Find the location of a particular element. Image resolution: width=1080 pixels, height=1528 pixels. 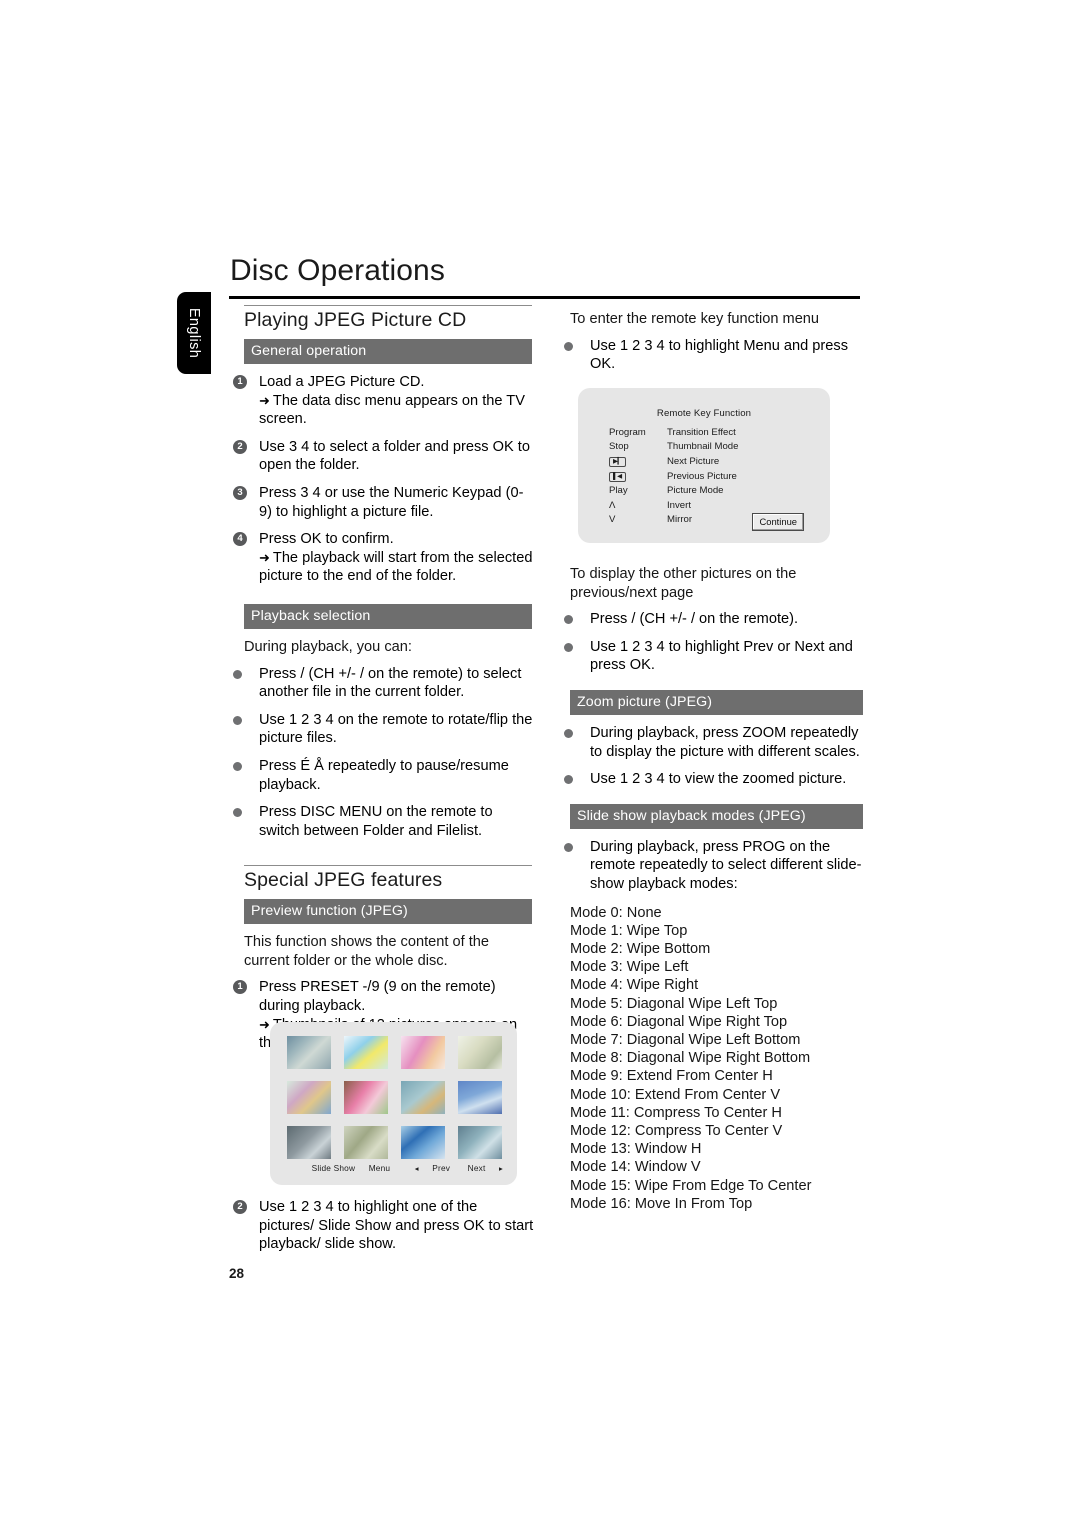

thumbnail-grid is located at coordinates (394, 1097).